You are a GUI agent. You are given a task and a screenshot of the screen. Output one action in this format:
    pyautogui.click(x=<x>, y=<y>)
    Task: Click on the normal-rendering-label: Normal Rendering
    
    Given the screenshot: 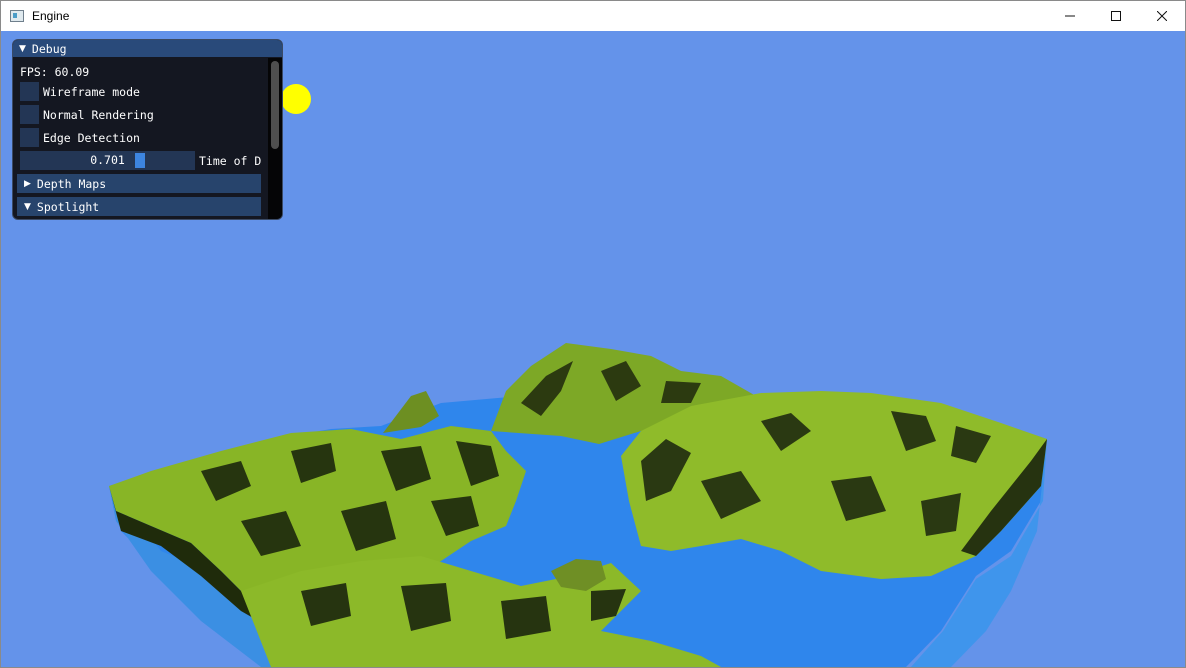 What is the action you would take?
    pyautogui.click(x=98, y=115)
    